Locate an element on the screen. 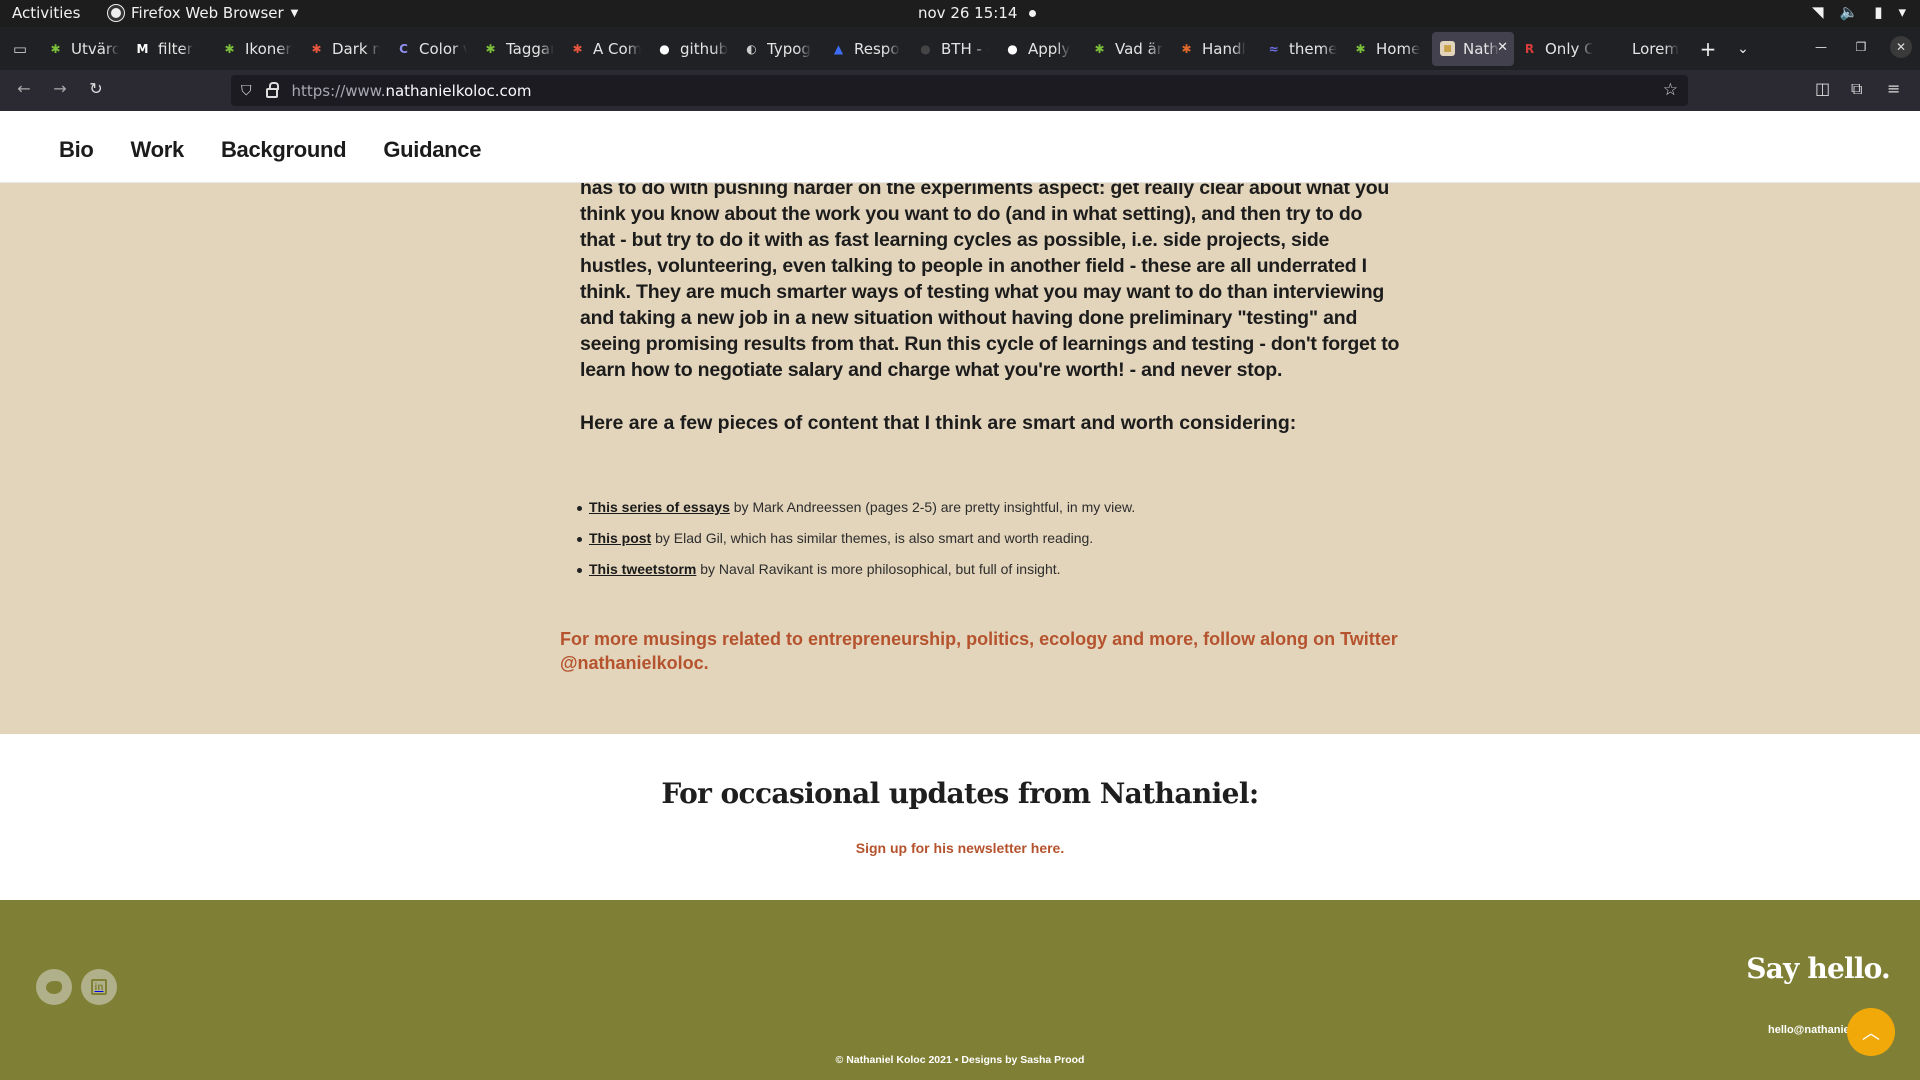 The height and width of the screenshot is (1080, 1920). volume-icon: 🔈 is located at coordinates (1849, 12).